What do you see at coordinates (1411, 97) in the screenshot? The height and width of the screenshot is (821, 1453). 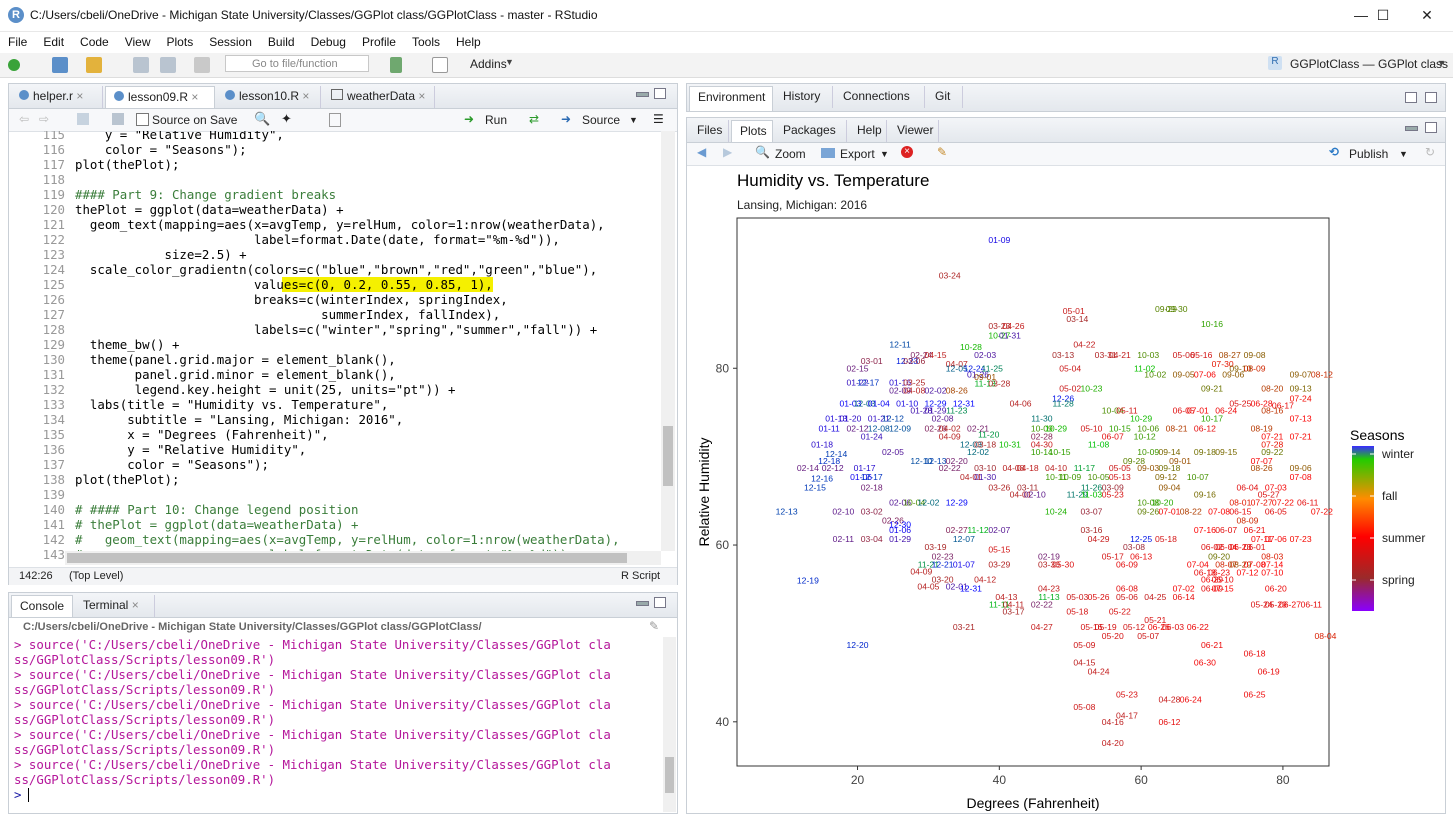 I see `restore-pane-icon` at bounding box center [1411, 97].